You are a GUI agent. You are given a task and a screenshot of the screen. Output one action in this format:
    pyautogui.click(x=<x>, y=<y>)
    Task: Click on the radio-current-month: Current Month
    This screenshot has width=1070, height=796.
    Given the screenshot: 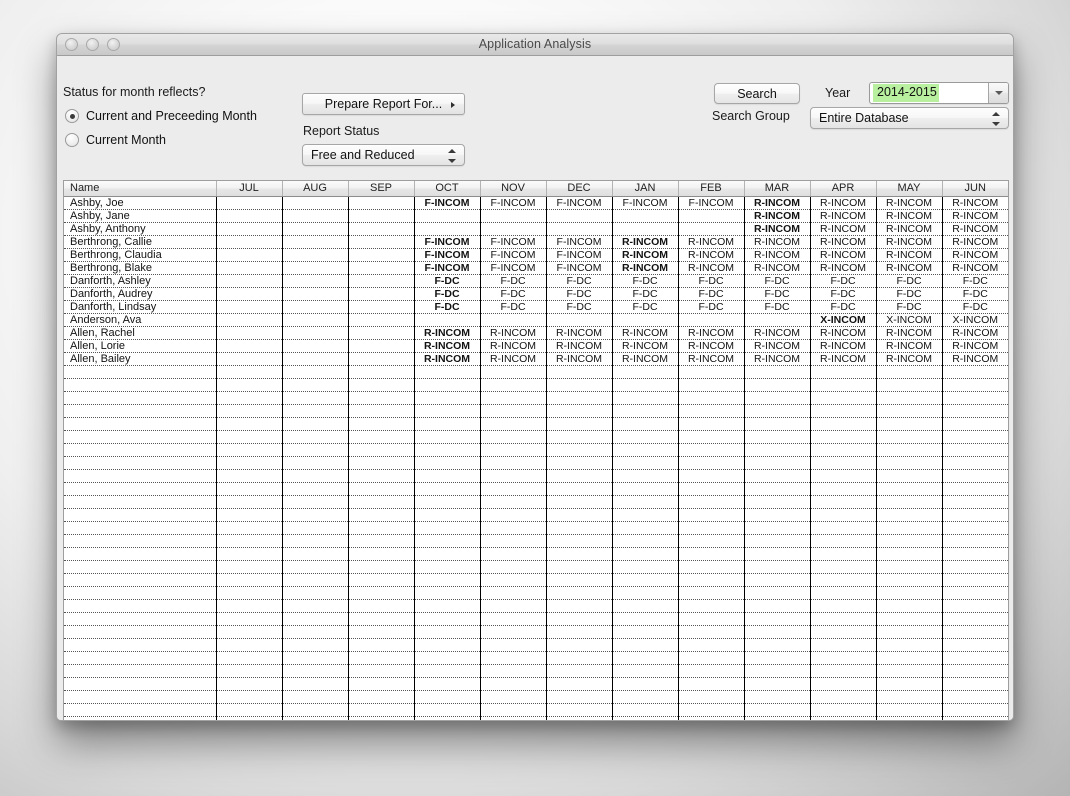 What is the action you would take?
    pyautogui.click(x=115, y=140)
    